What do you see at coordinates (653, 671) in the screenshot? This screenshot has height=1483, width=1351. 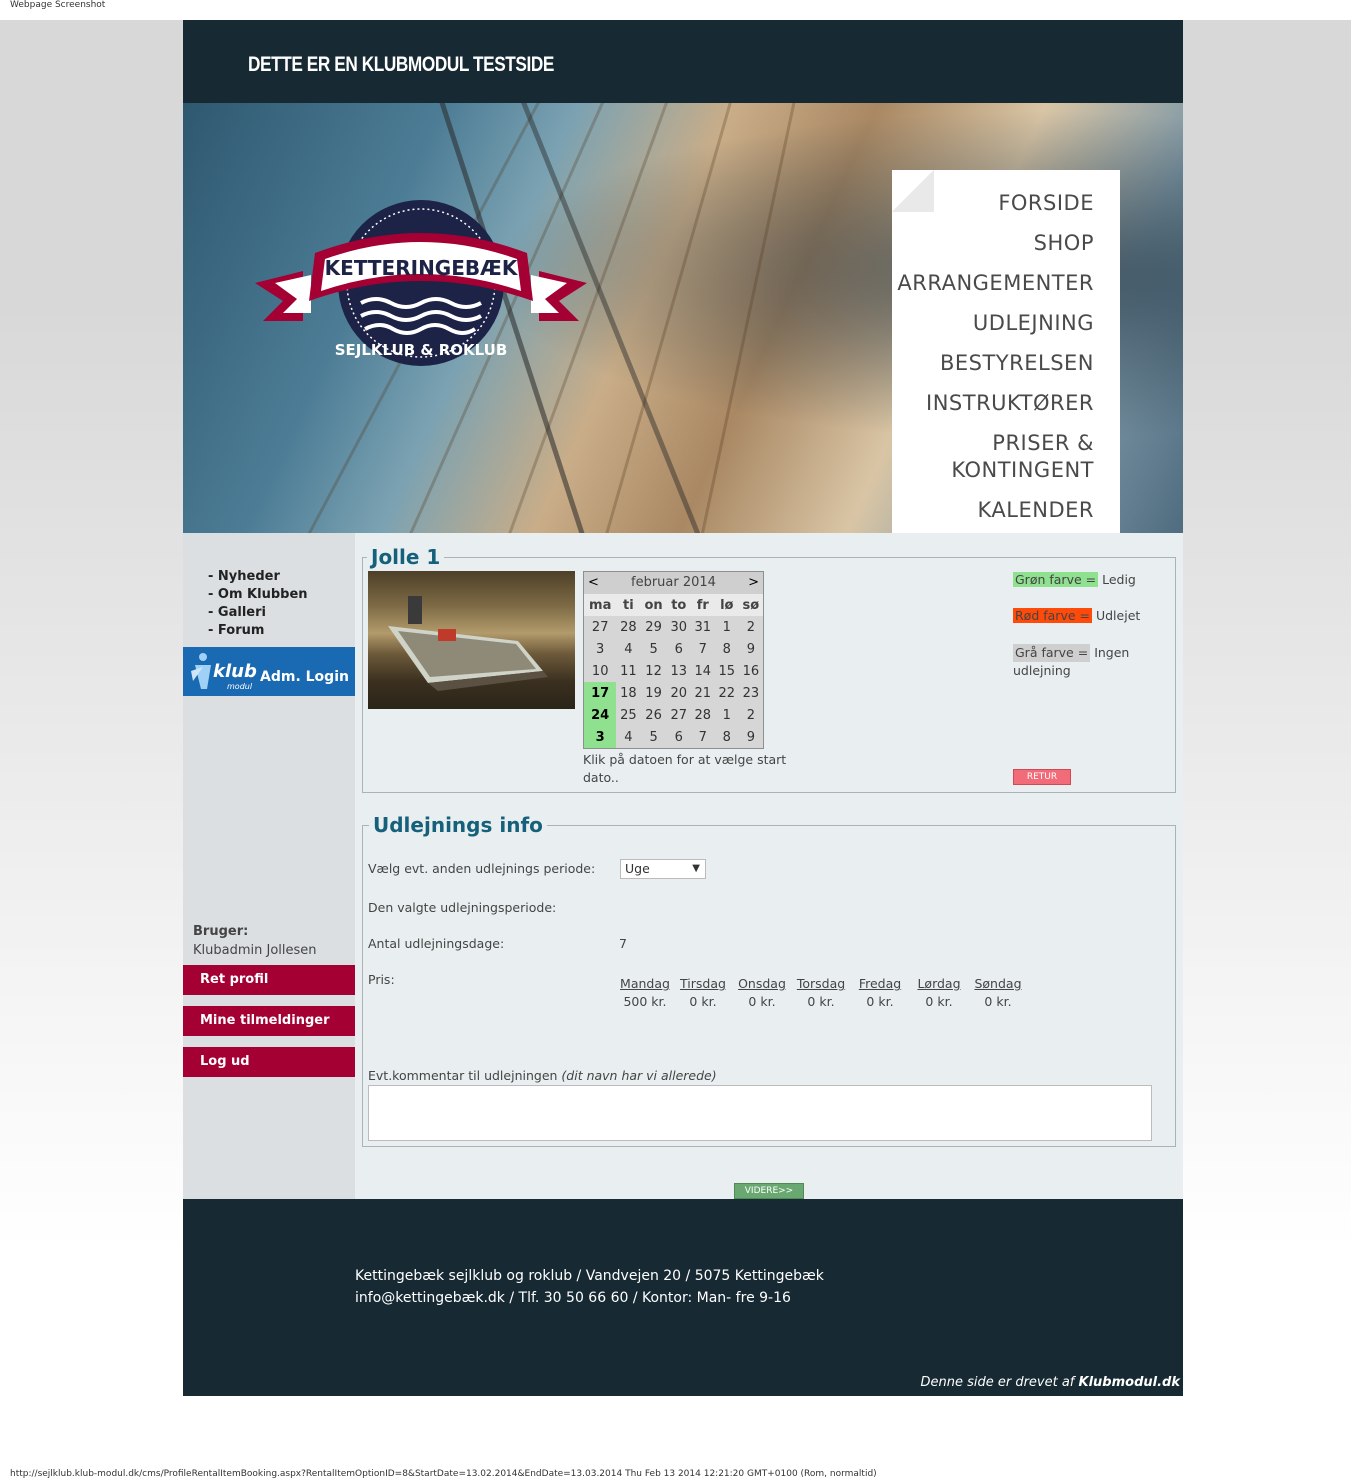 I see `calendar-day: 12` at bounding box center [653, 671].